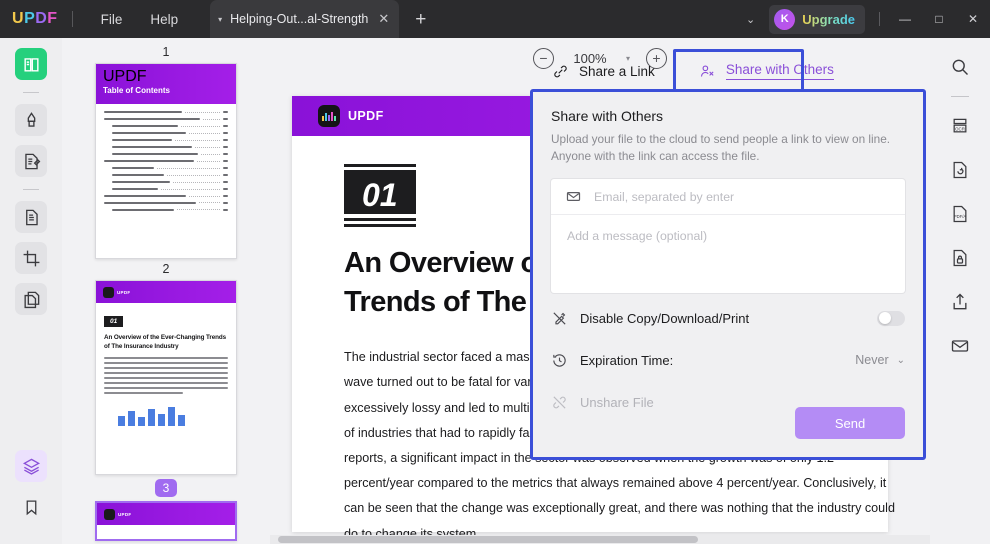 This screenshot has width=990, height=544. I want to click on disable-copy-right, so click(891, 318).